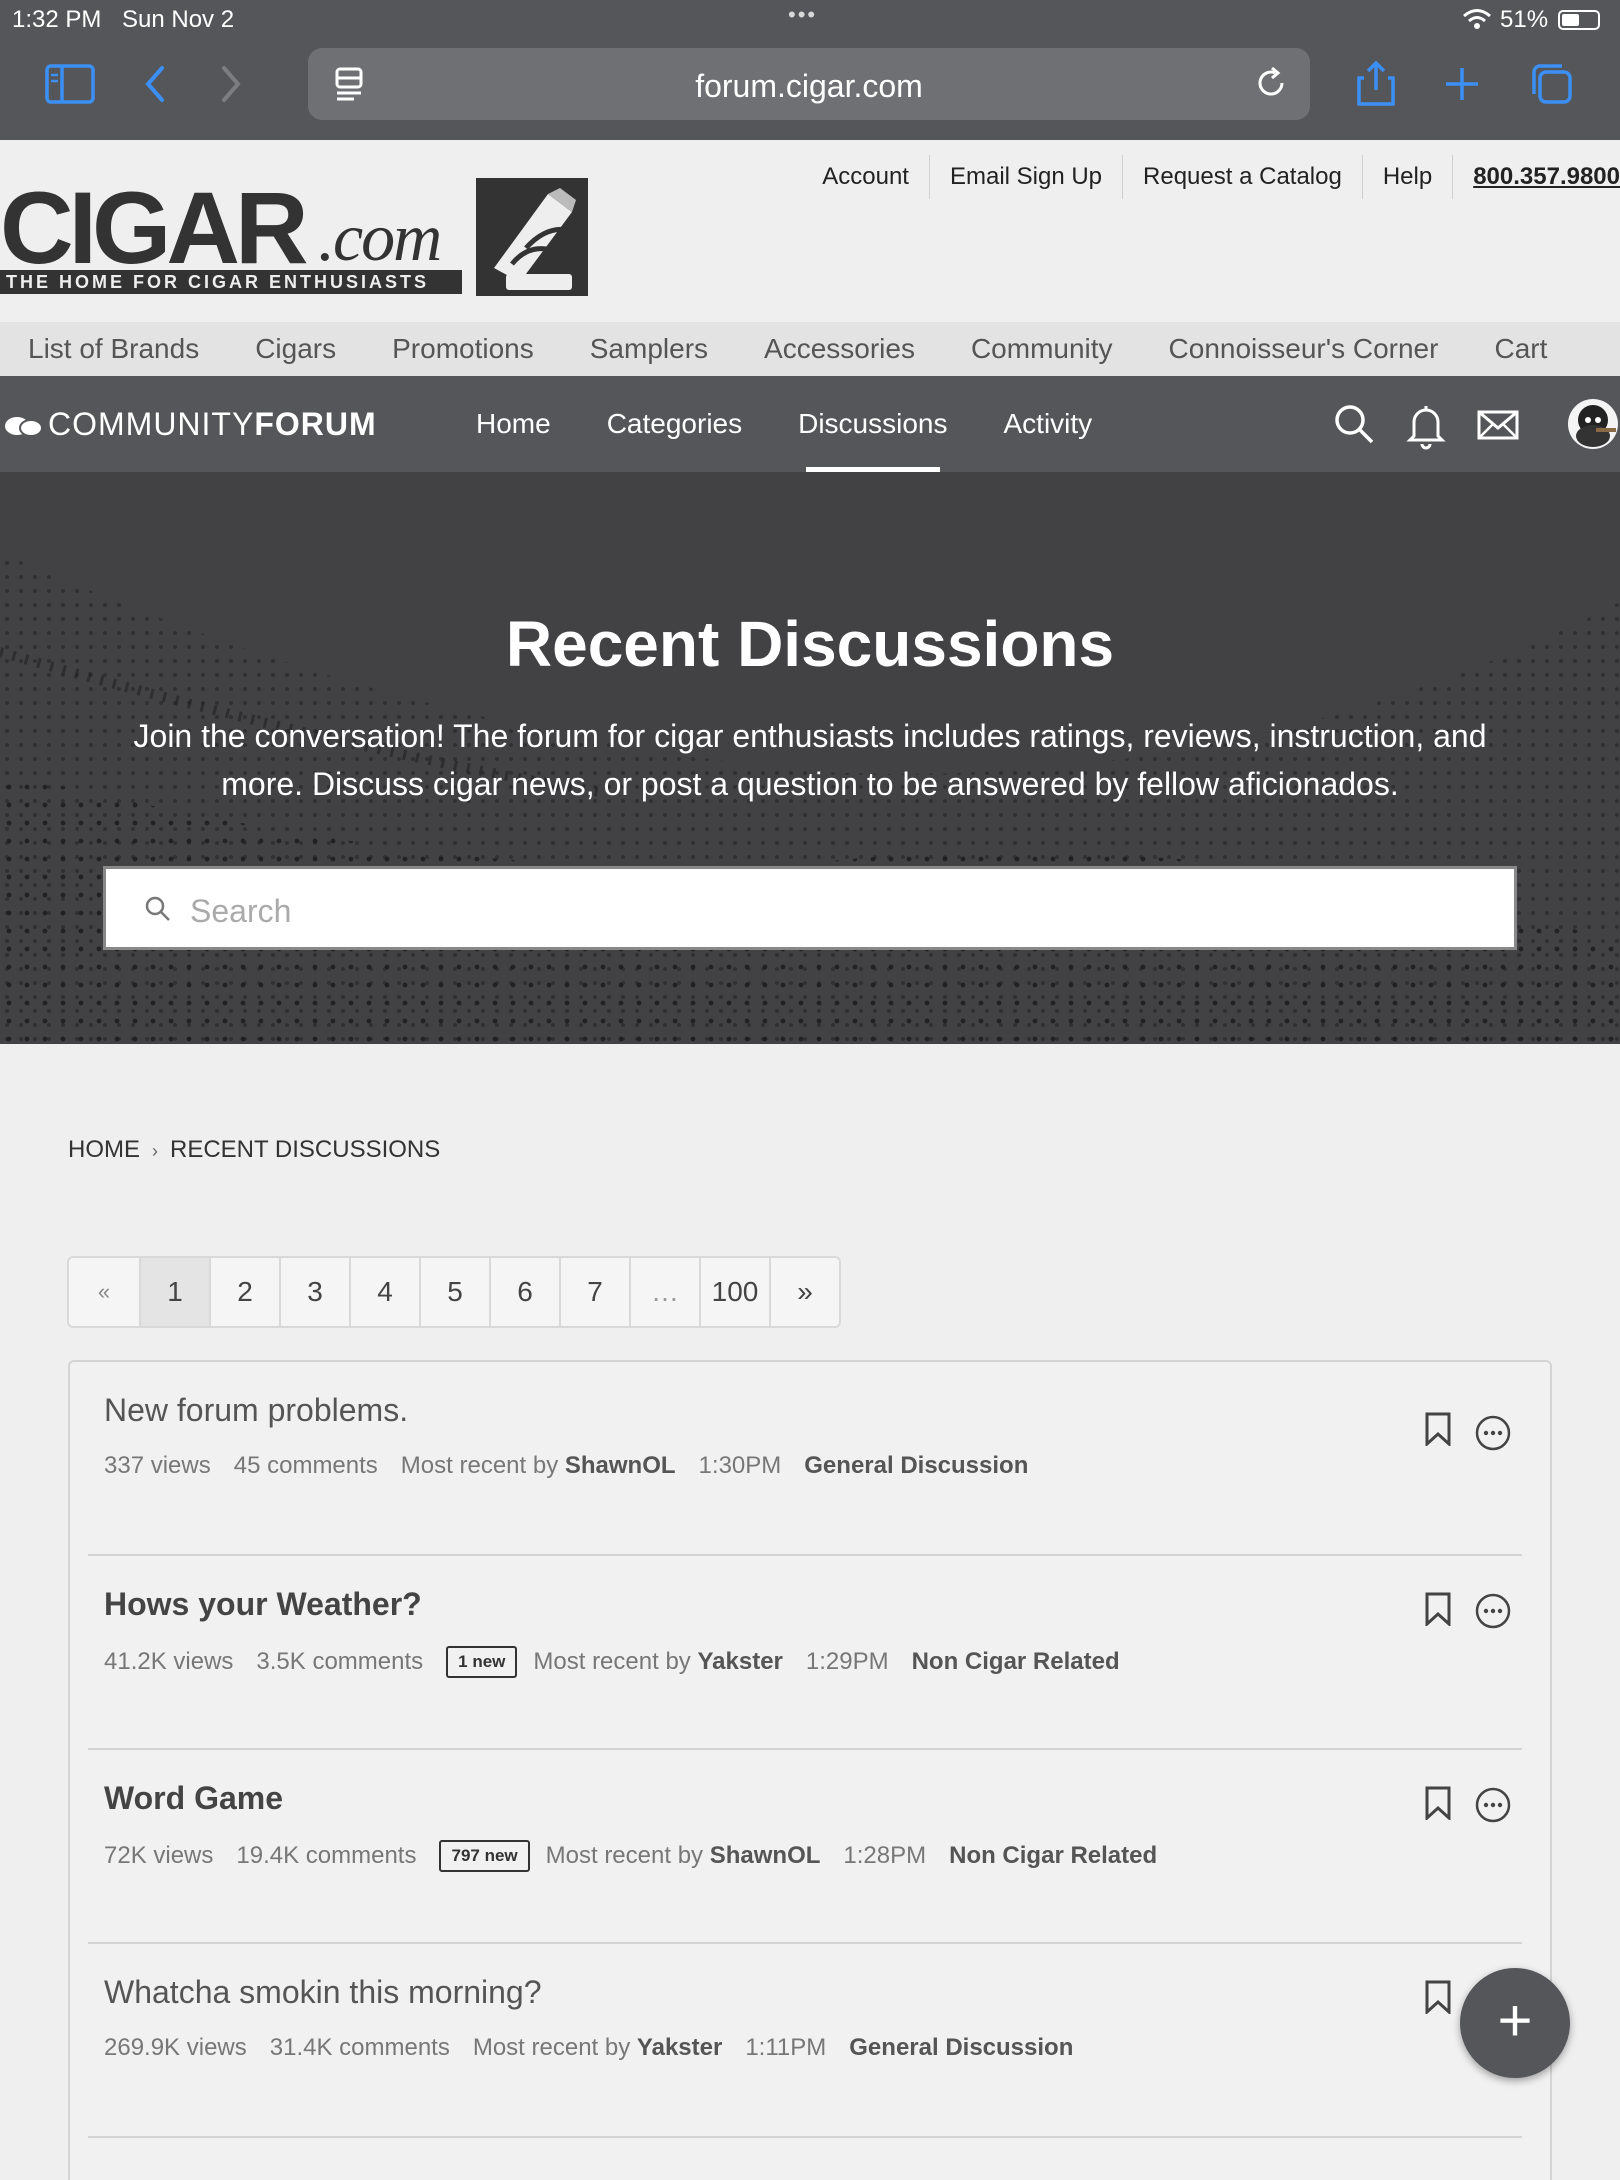 The height and width of the screenshot is (2180, 1620). What do you see at coordinates (340, 1661) in the screenshot?
I see `discussion-comments: 3.5K comments` at bounding box center [340, 1661].